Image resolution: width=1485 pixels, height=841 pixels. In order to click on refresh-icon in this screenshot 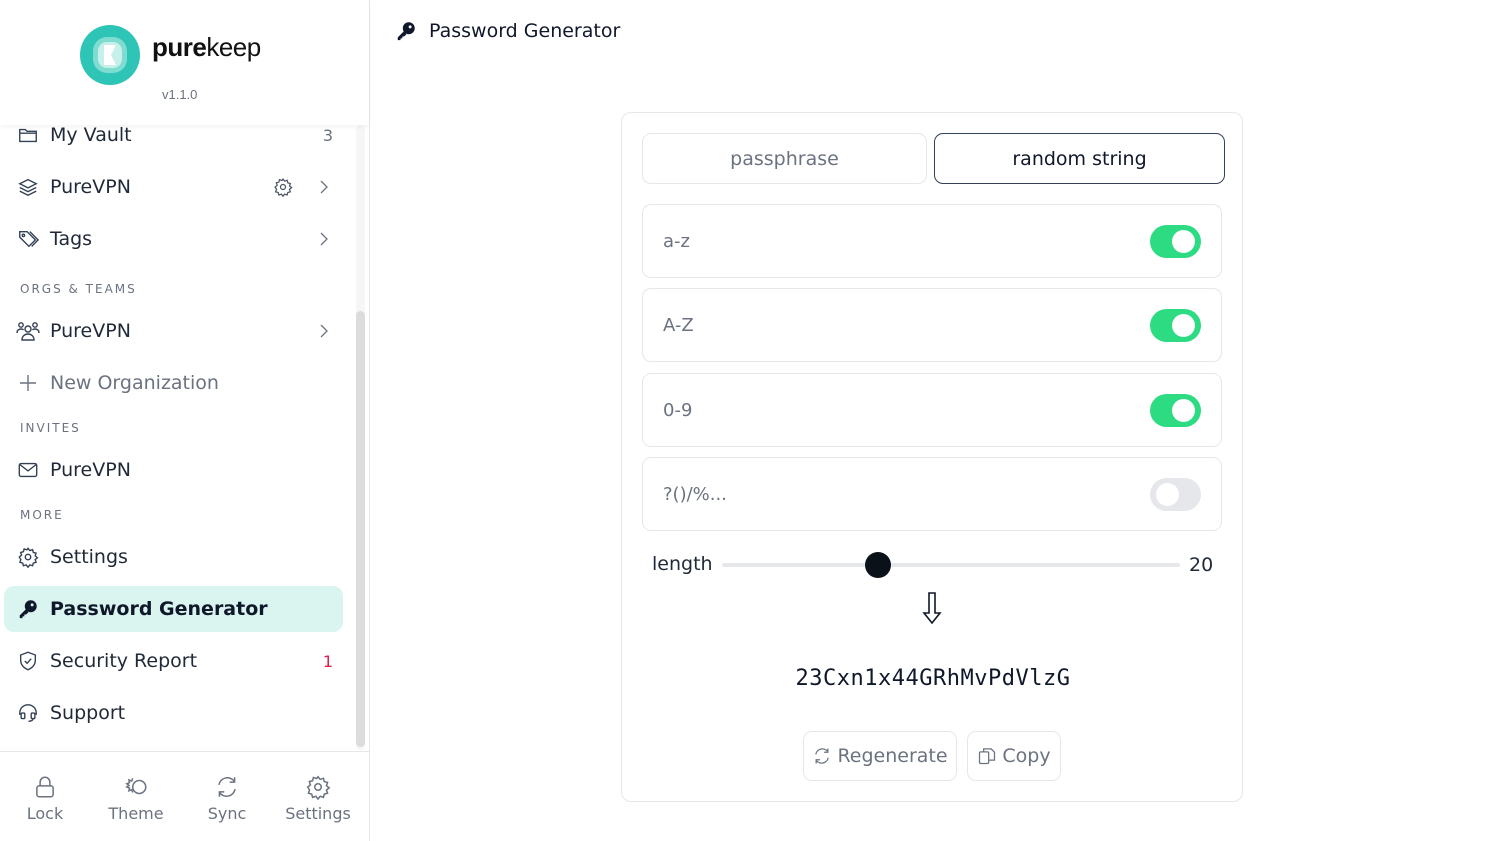, I will do `click(822, 756)`.